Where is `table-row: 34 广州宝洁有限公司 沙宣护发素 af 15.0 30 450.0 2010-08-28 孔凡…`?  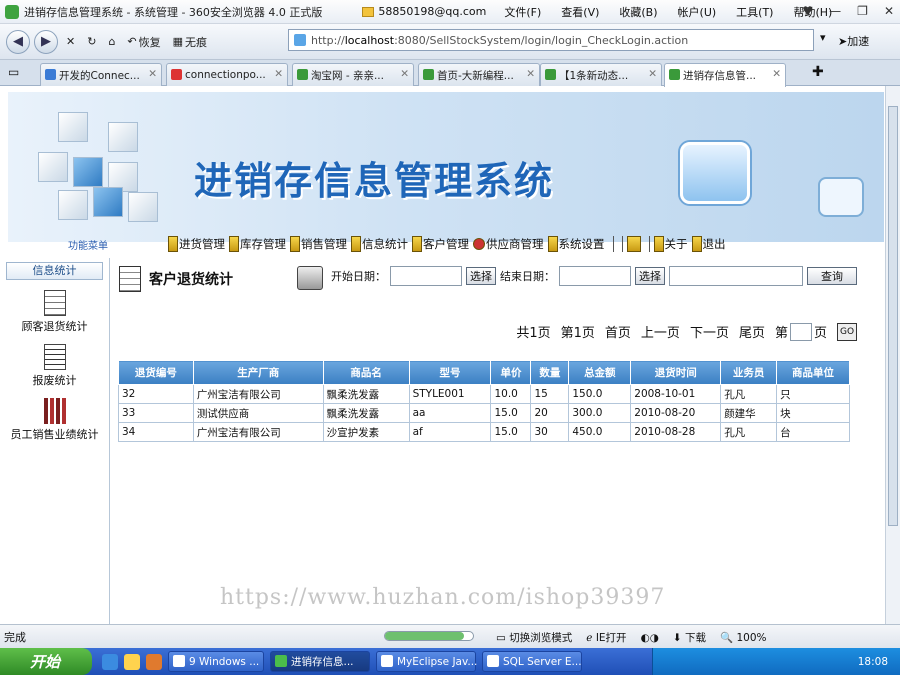 table-row: 34 广州宝洁有限公司 沙宣护发素 af 15.0 30 450.0 2010-08-28 孔凡… is located at coordinates (484, 432).